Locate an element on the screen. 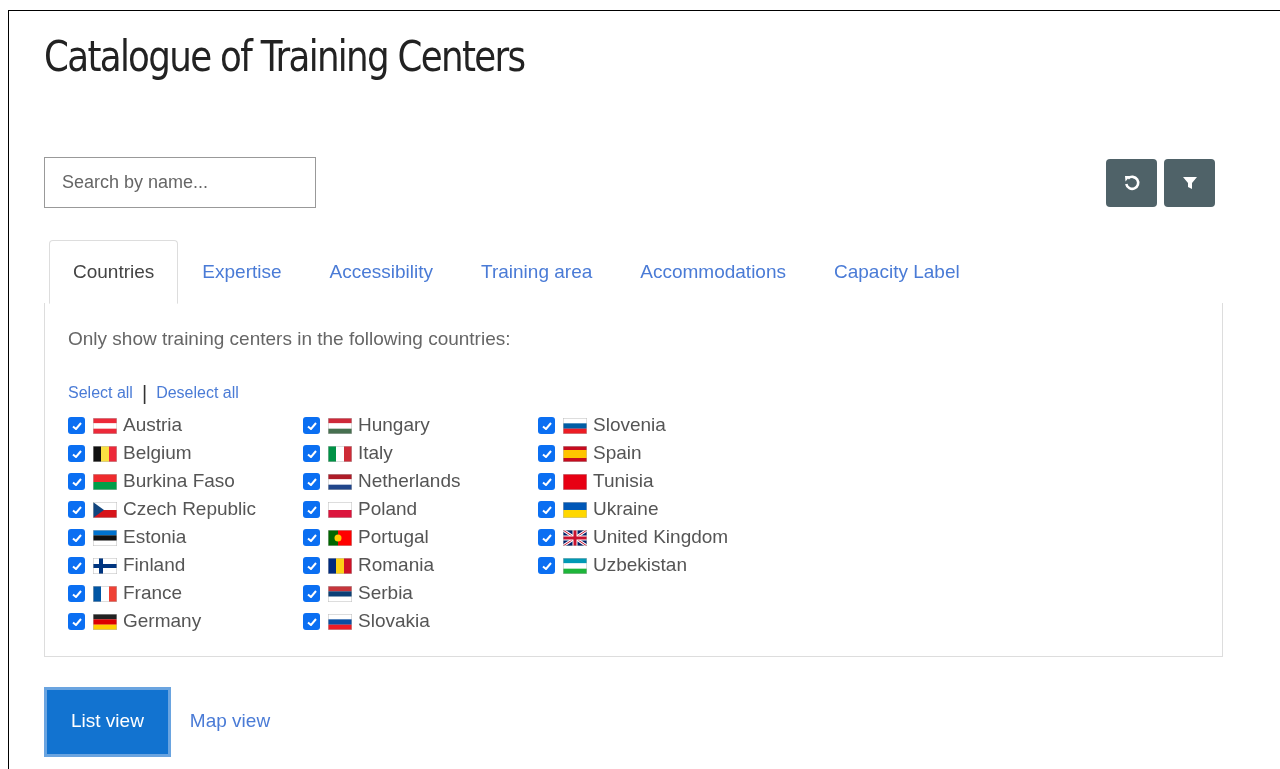 This screenshot has height=769, width=1280. country-label: Belgium is located at coordinates (157, 453).